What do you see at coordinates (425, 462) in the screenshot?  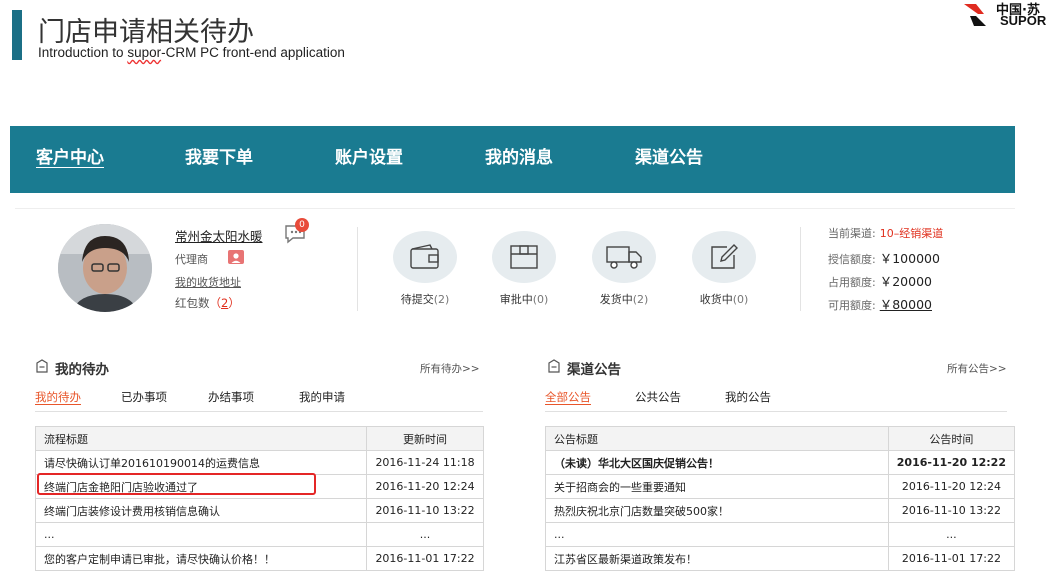 I see `todo-time: 2016-11-24 11:18` at bounding box center [425, 462].